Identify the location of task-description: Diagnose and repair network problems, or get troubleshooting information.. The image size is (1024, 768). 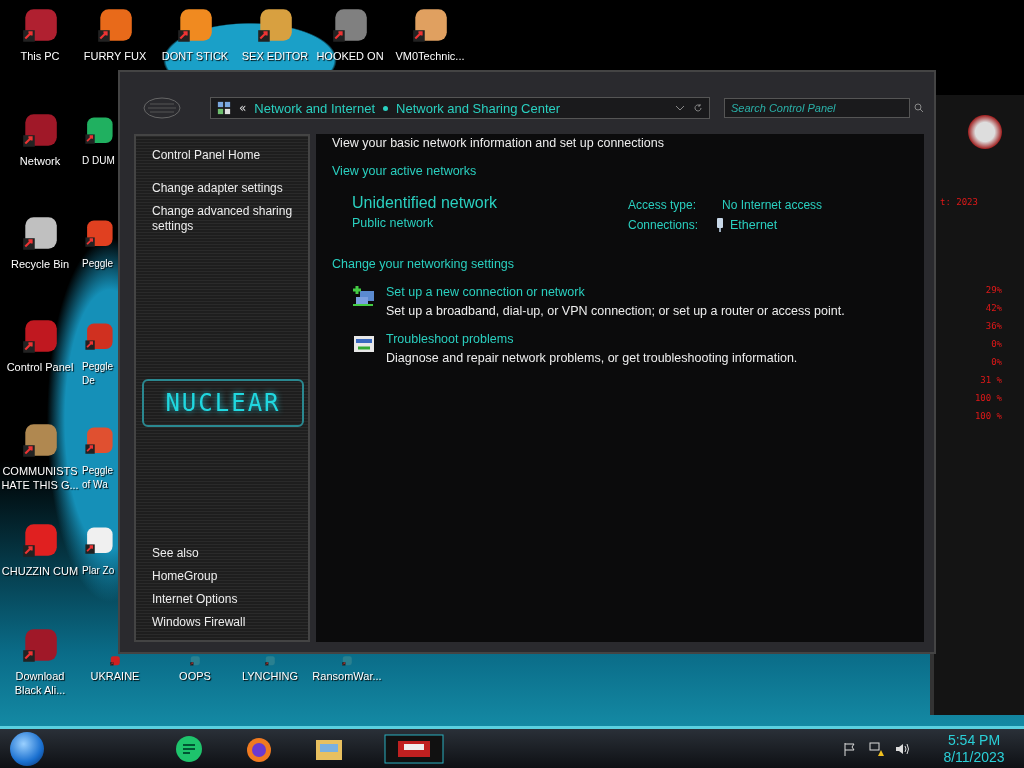
(592, 358).